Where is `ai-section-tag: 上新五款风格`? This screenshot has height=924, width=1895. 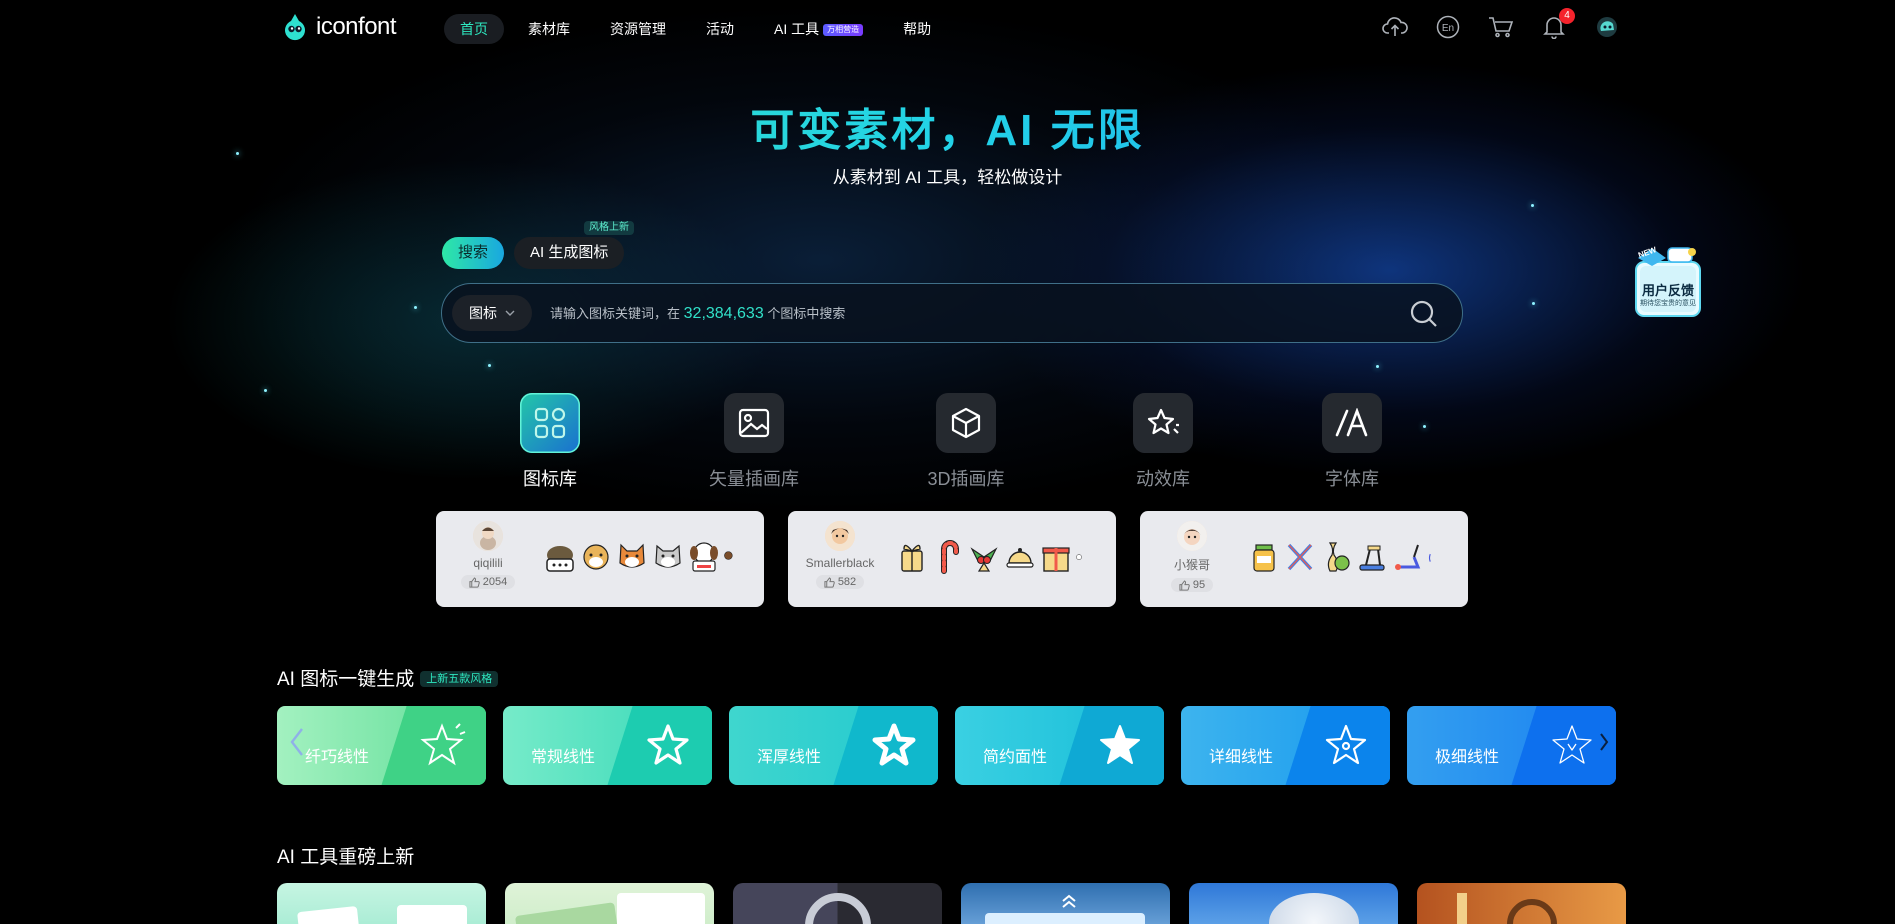 ai-section-tag: 上新五款风格 is located at coordinates (459, 679).